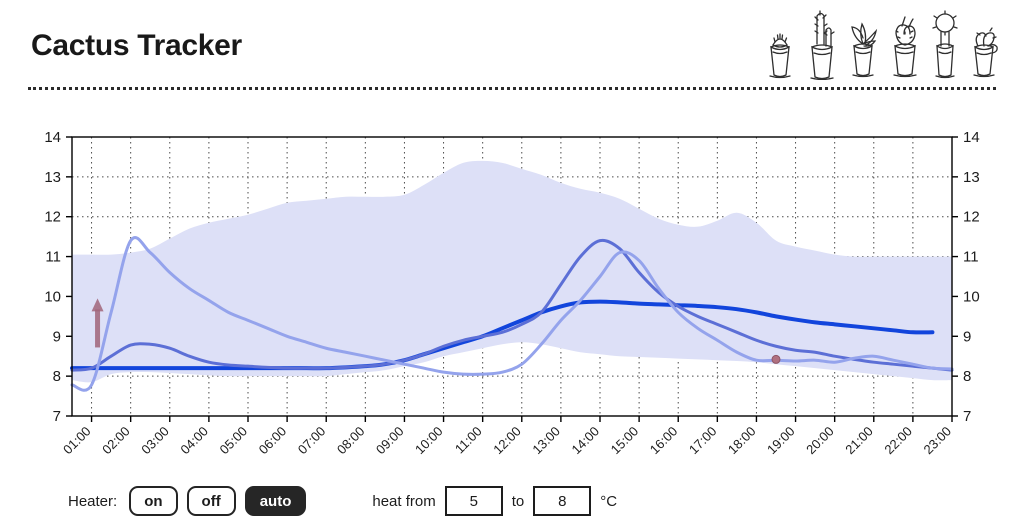  Describe the element at coordinates (390, 441) in the screenshot. I see `x-tick-label: 09:00` at that location.